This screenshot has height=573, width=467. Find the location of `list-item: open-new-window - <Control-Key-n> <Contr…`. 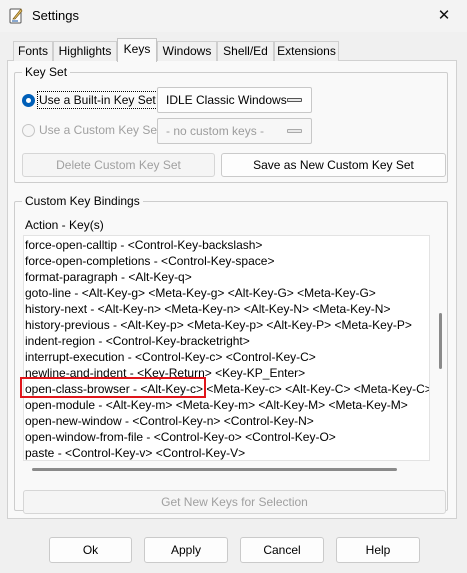

list-item: open-new-window - <Control-Key-n> <Contr… is located at coordinates (169, 421).